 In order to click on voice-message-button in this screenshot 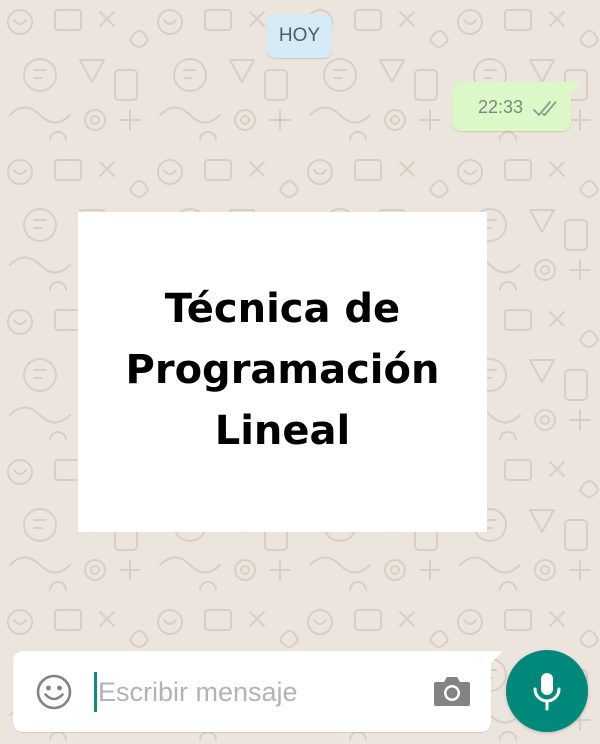, I will do `click(547, 691)`.